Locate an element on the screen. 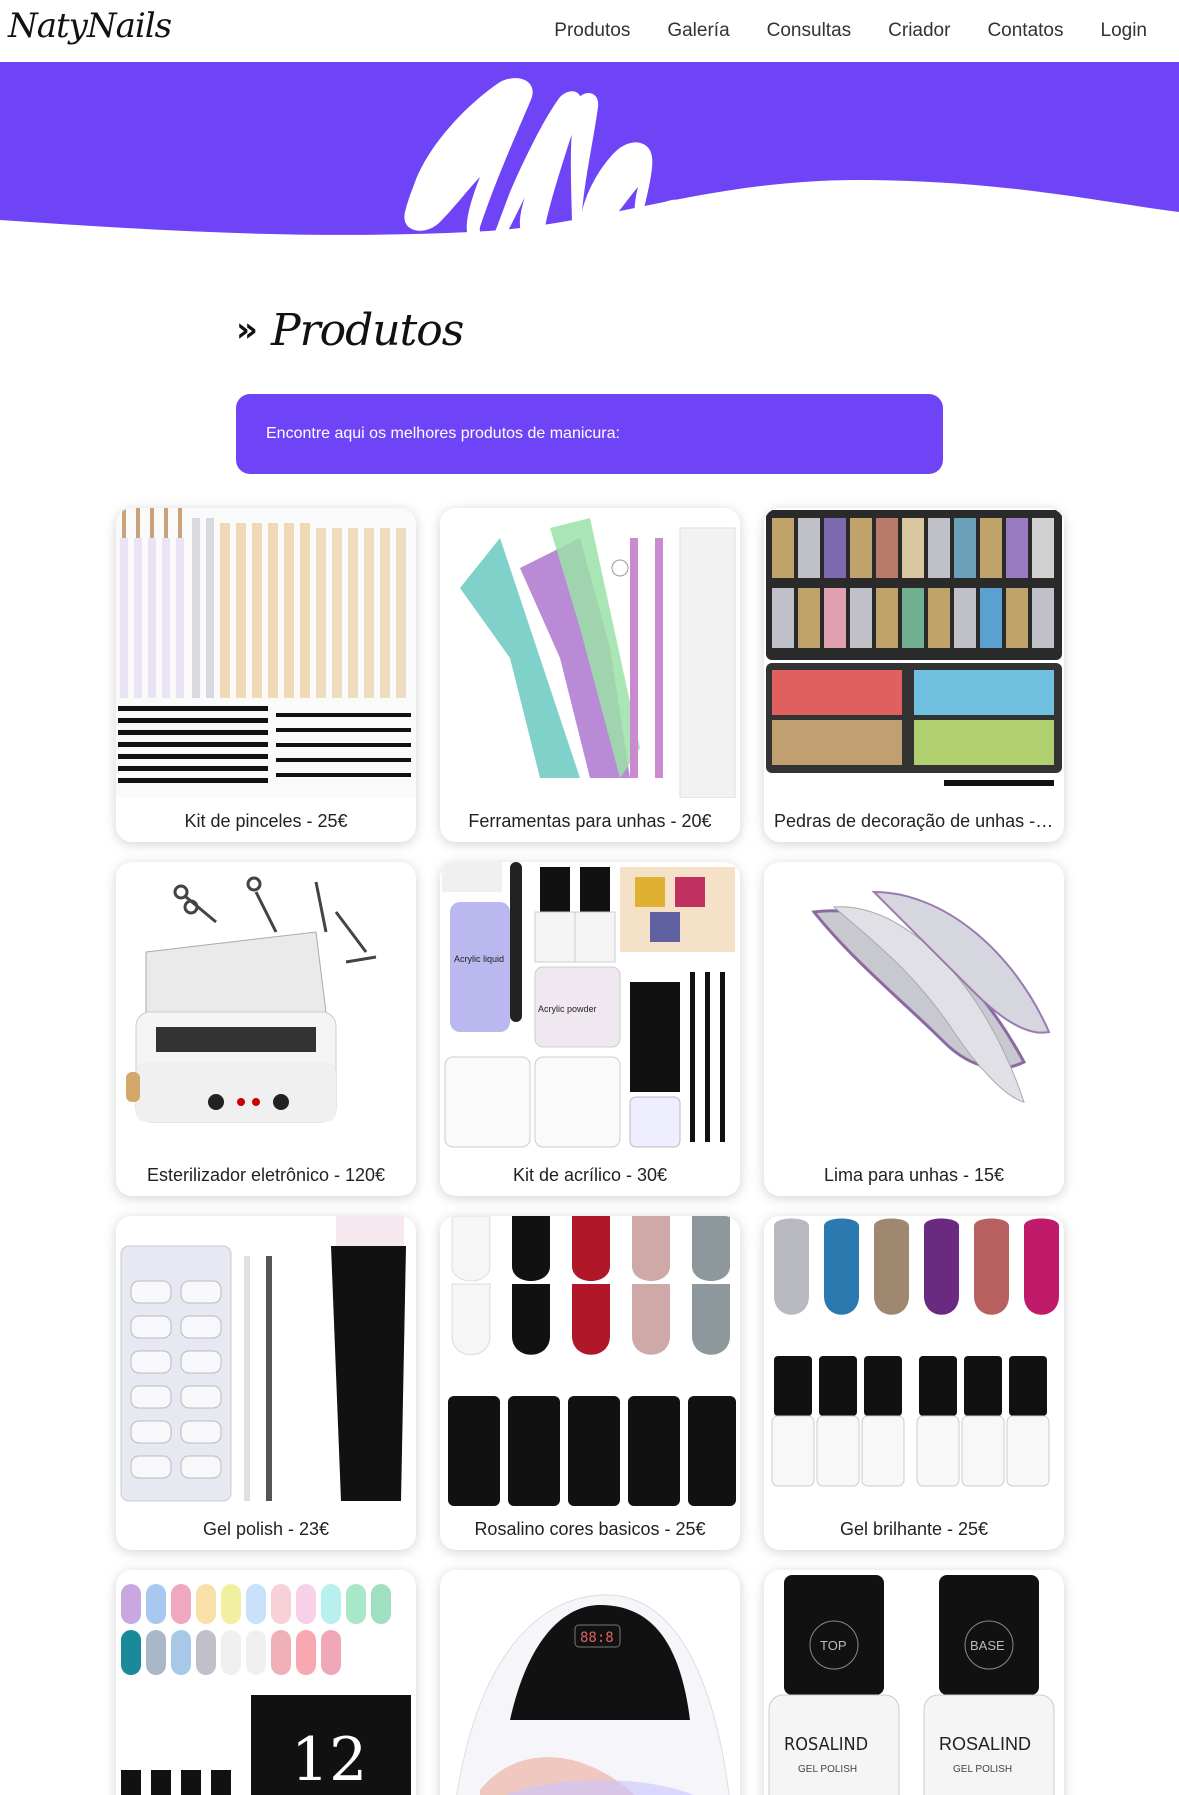  product-label: Gel brilhante - 25€ is located at coordinates (914, 1529).